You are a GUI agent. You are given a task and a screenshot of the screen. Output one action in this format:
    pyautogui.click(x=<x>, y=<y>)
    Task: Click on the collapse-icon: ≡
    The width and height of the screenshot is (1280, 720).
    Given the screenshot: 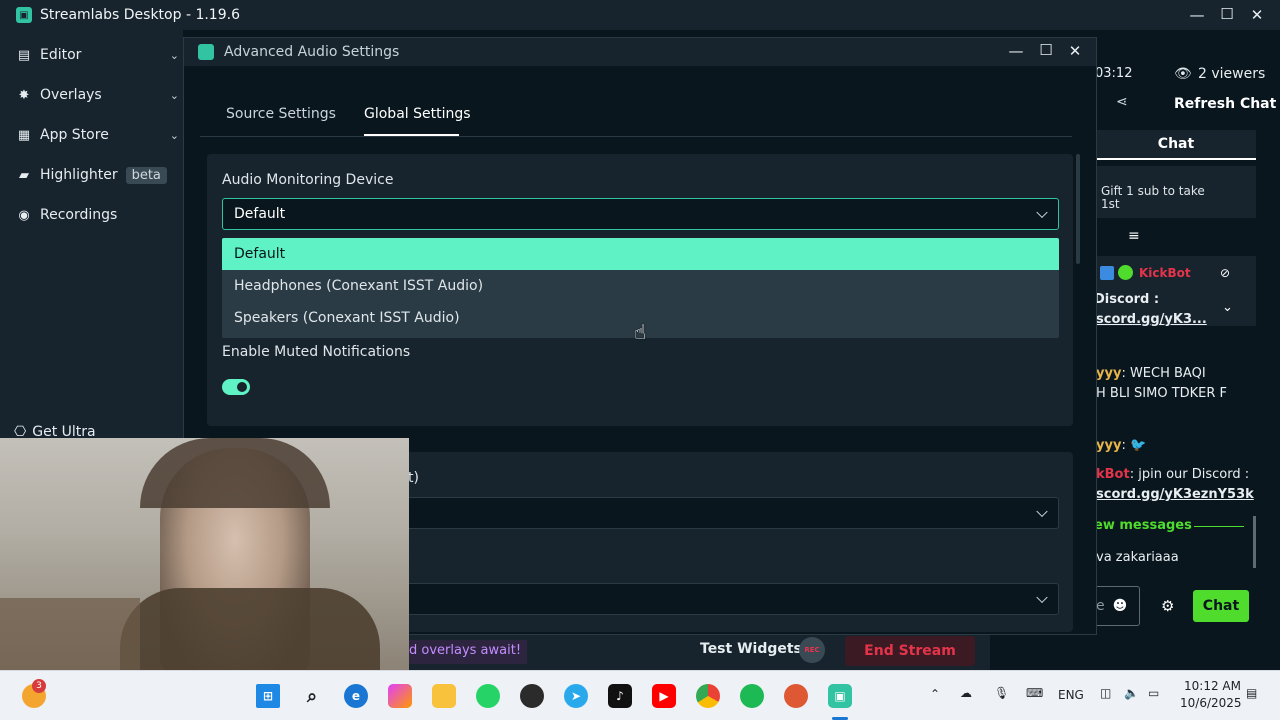 What is the action you would take?
    pyautogui.click(x=1134, y=236)
    